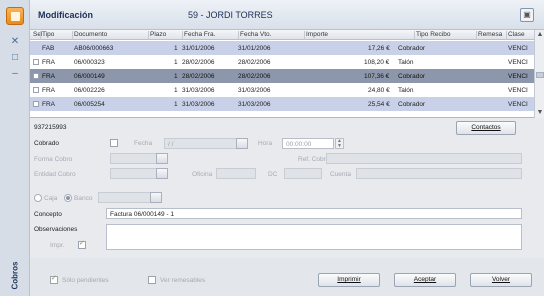 The height and width of the screenshot is (296, 544). I want to click on minimize-icon: –, so click(15, 74).